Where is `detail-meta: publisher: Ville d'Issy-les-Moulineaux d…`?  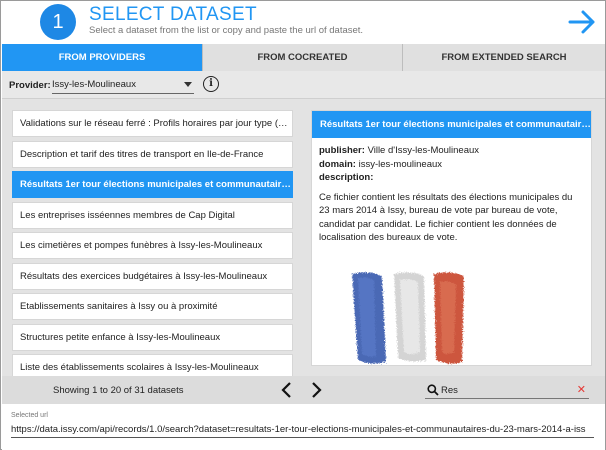
detail-meta: publisher: Ville d'Issy-les-Moulineaux d… is located at coordinates (451, 161).